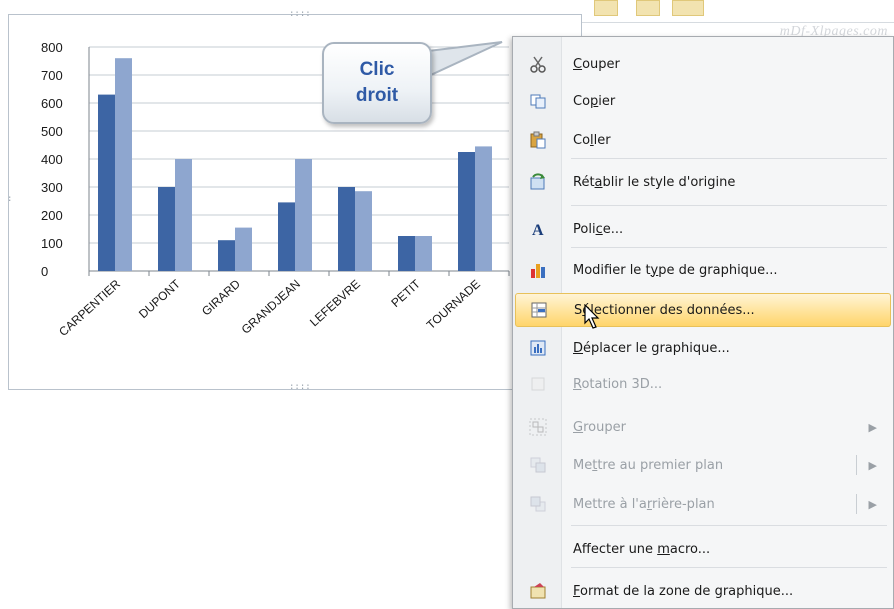 The width and height of the screenshot is (894, 609). What do you see at coordinates (538, 64) in the screenshot?
I see `scissors-icon` at bounding box center [538, 64].